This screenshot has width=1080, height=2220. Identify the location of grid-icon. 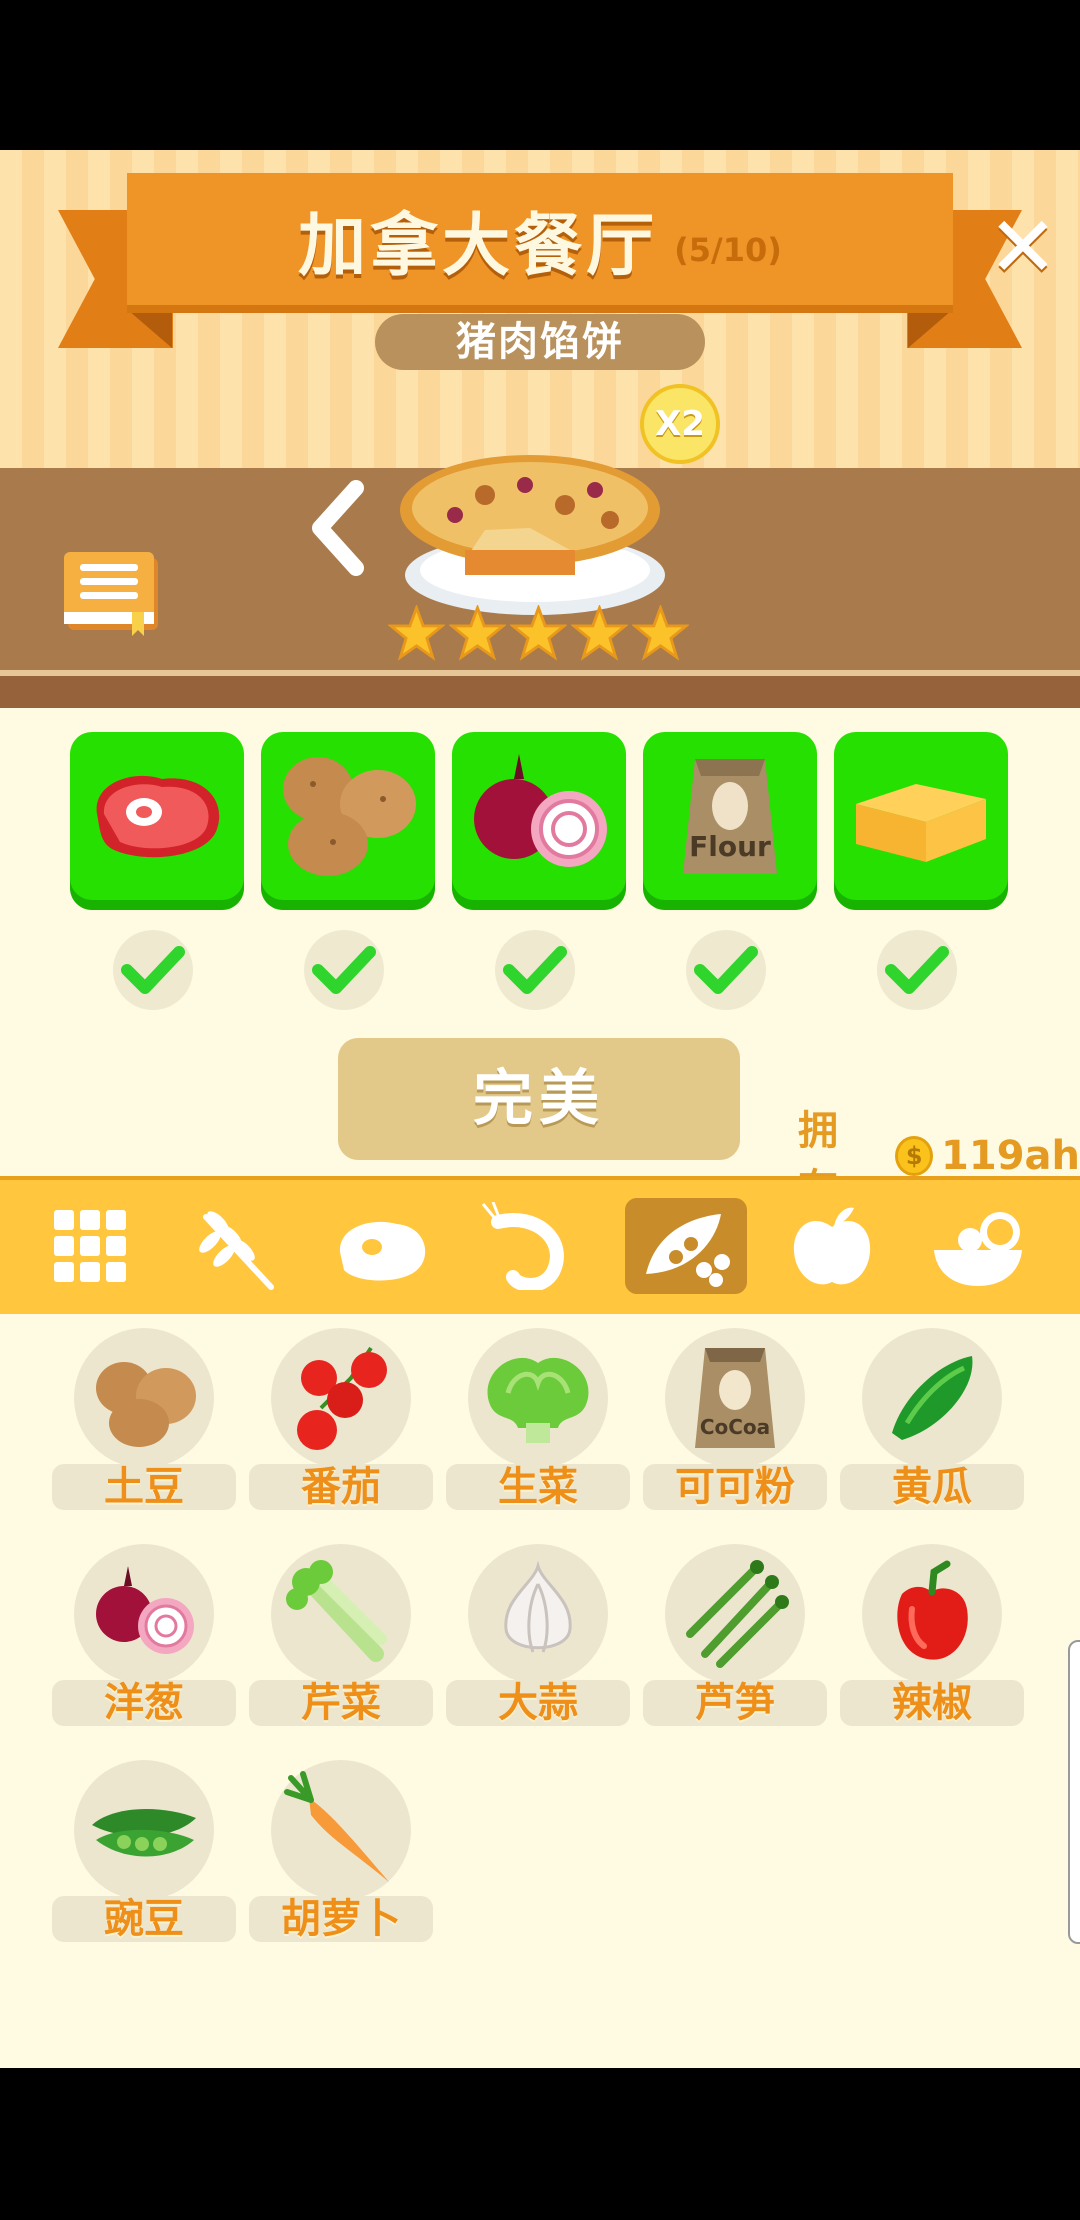
(90, 1246).